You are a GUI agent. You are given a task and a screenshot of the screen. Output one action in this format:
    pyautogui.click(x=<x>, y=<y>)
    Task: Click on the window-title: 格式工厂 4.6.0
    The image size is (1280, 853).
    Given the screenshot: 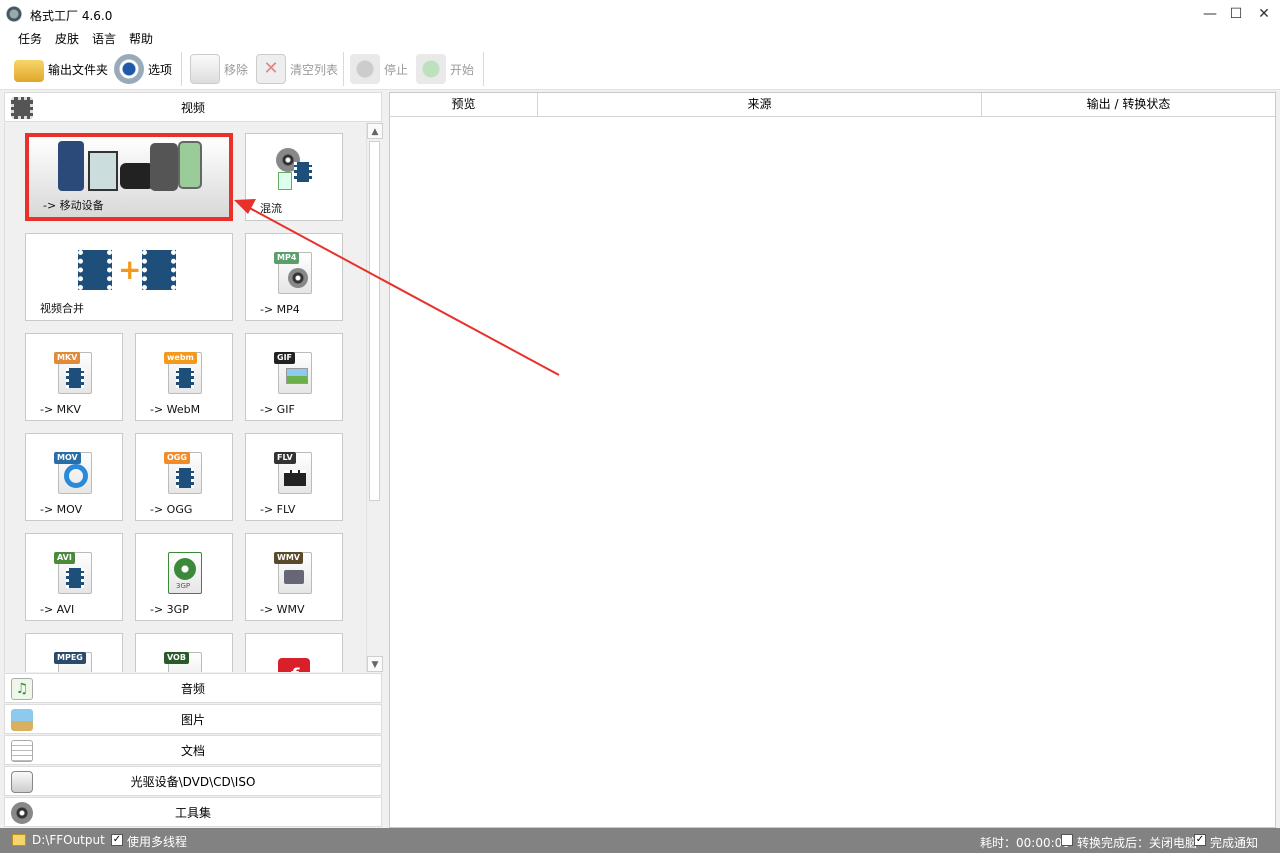 What is the action you would take?
    pyautogui.click(x=71, y=16)
    